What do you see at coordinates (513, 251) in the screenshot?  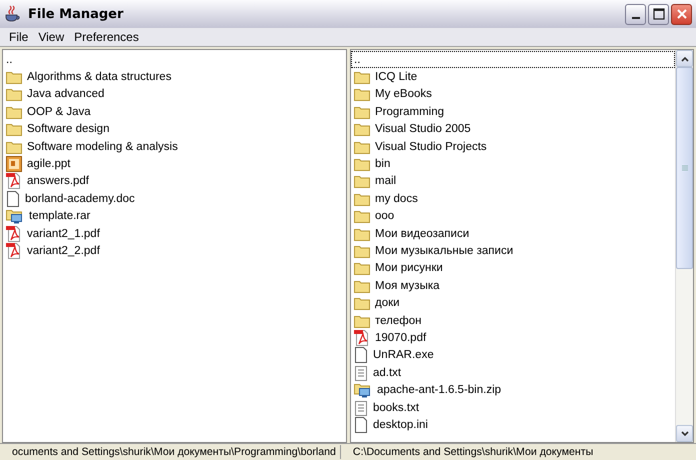 I see `file-list-item: Мои музыкальные записи` at bounding box center [513, 251].